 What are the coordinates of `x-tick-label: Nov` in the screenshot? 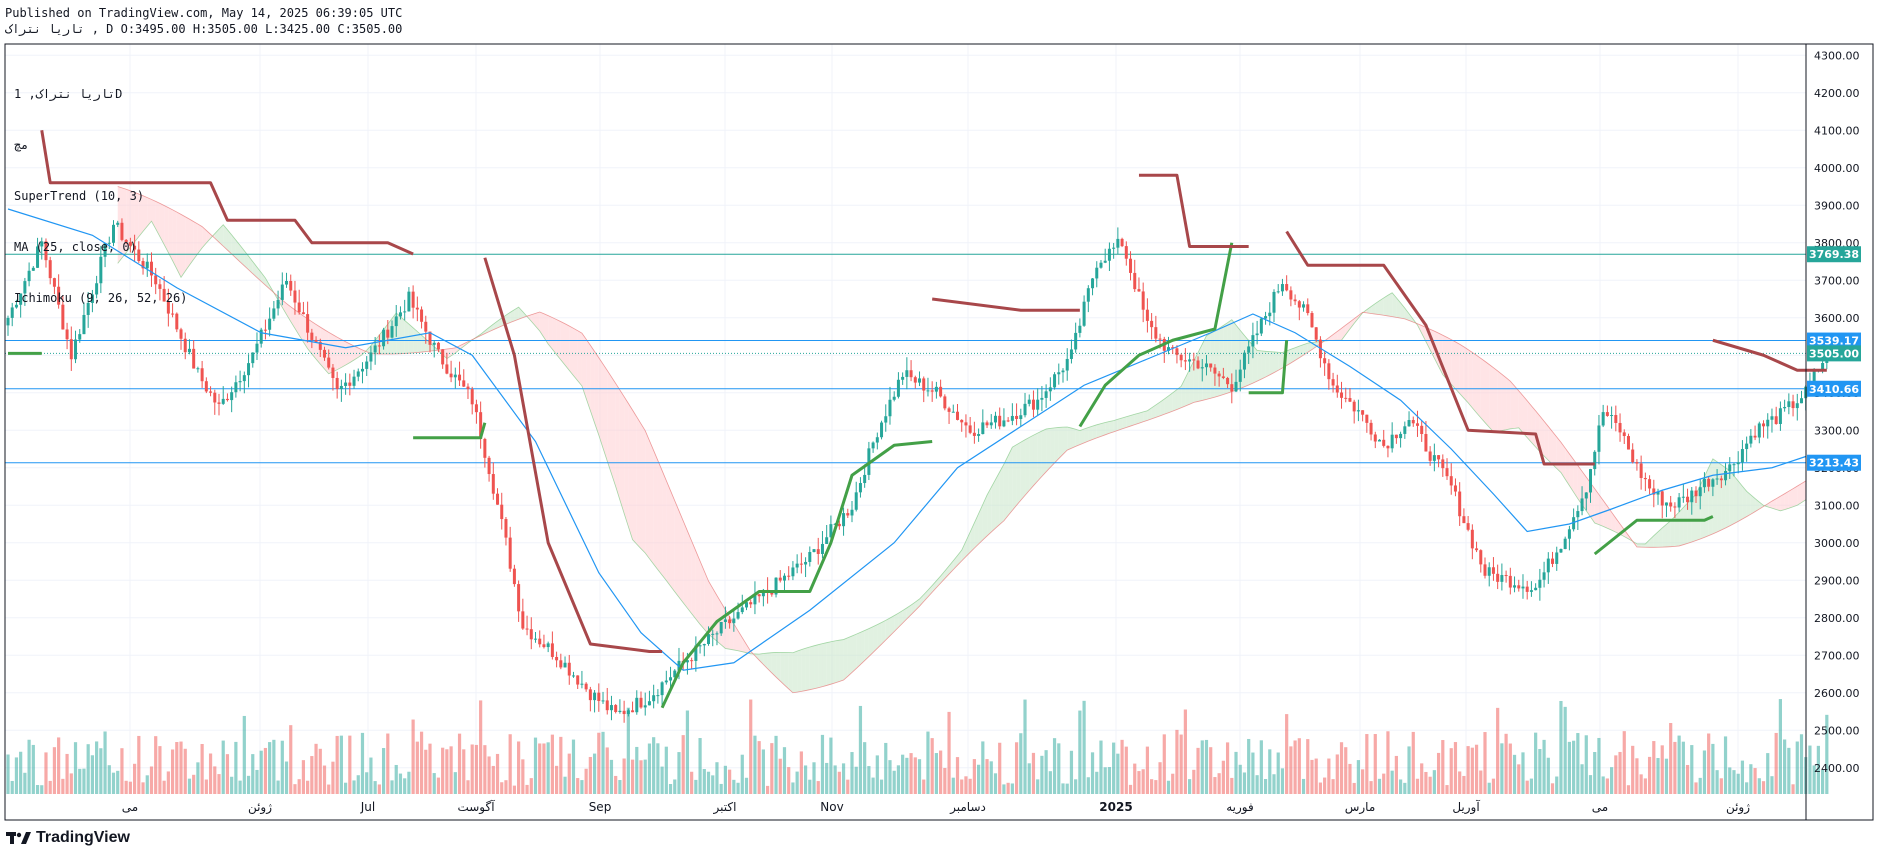 It's located at (831, 807).